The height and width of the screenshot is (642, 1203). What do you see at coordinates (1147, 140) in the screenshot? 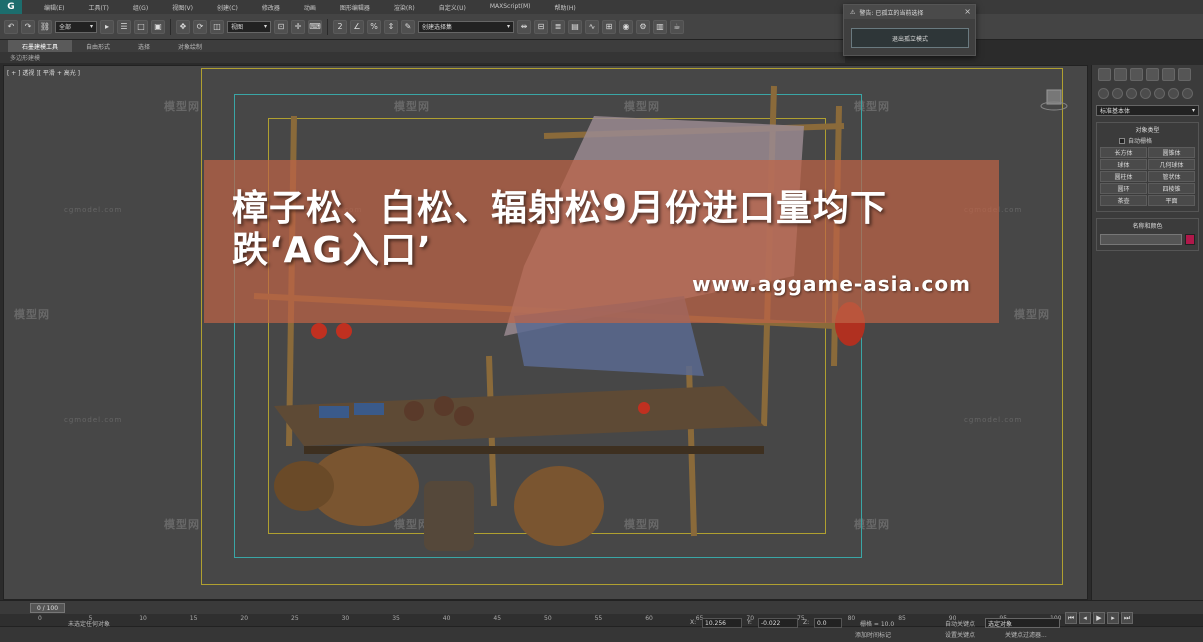
I see `autogrid-checkbox: 自动栅格` at bounding box center [1147, 140].